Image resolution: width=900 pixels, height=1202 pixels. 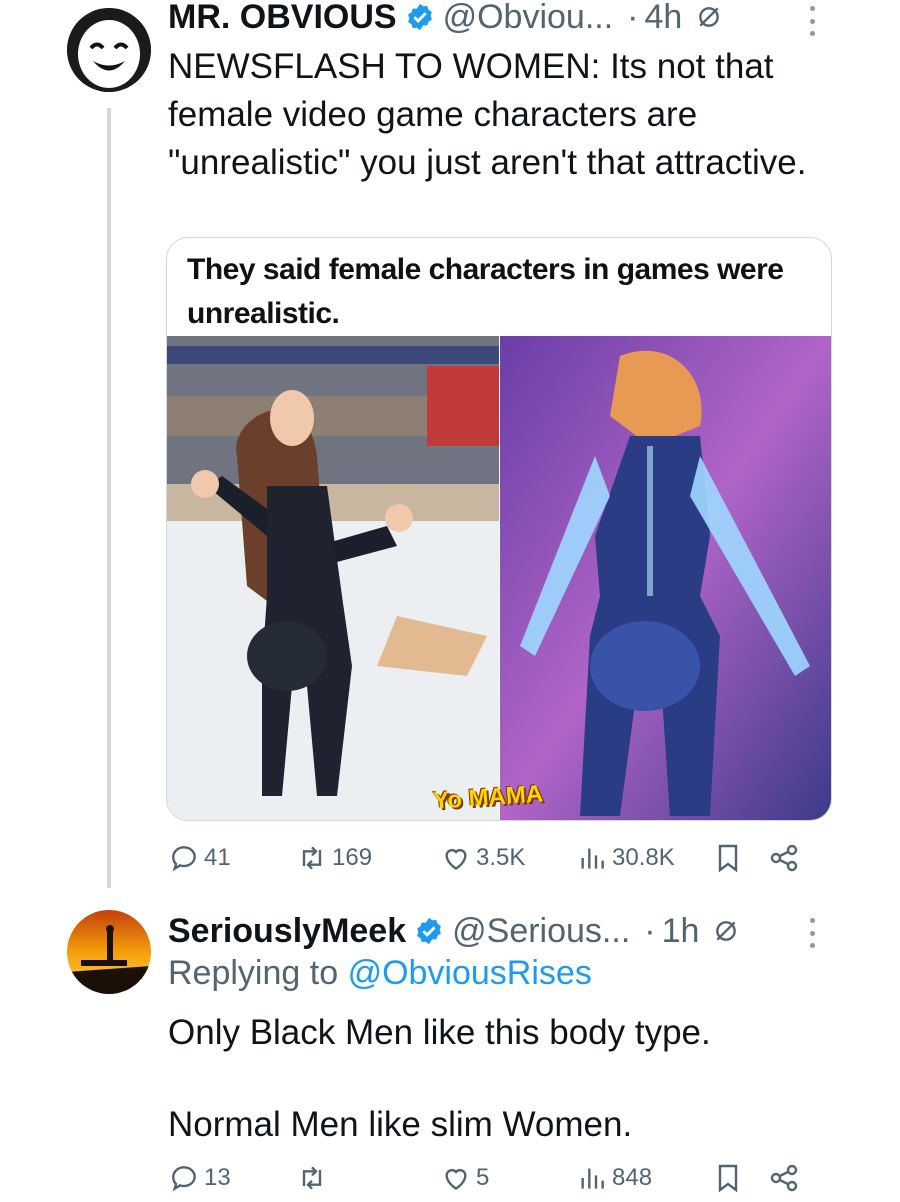 I want to click on like-button: 5, so click(x=464, y=1178).